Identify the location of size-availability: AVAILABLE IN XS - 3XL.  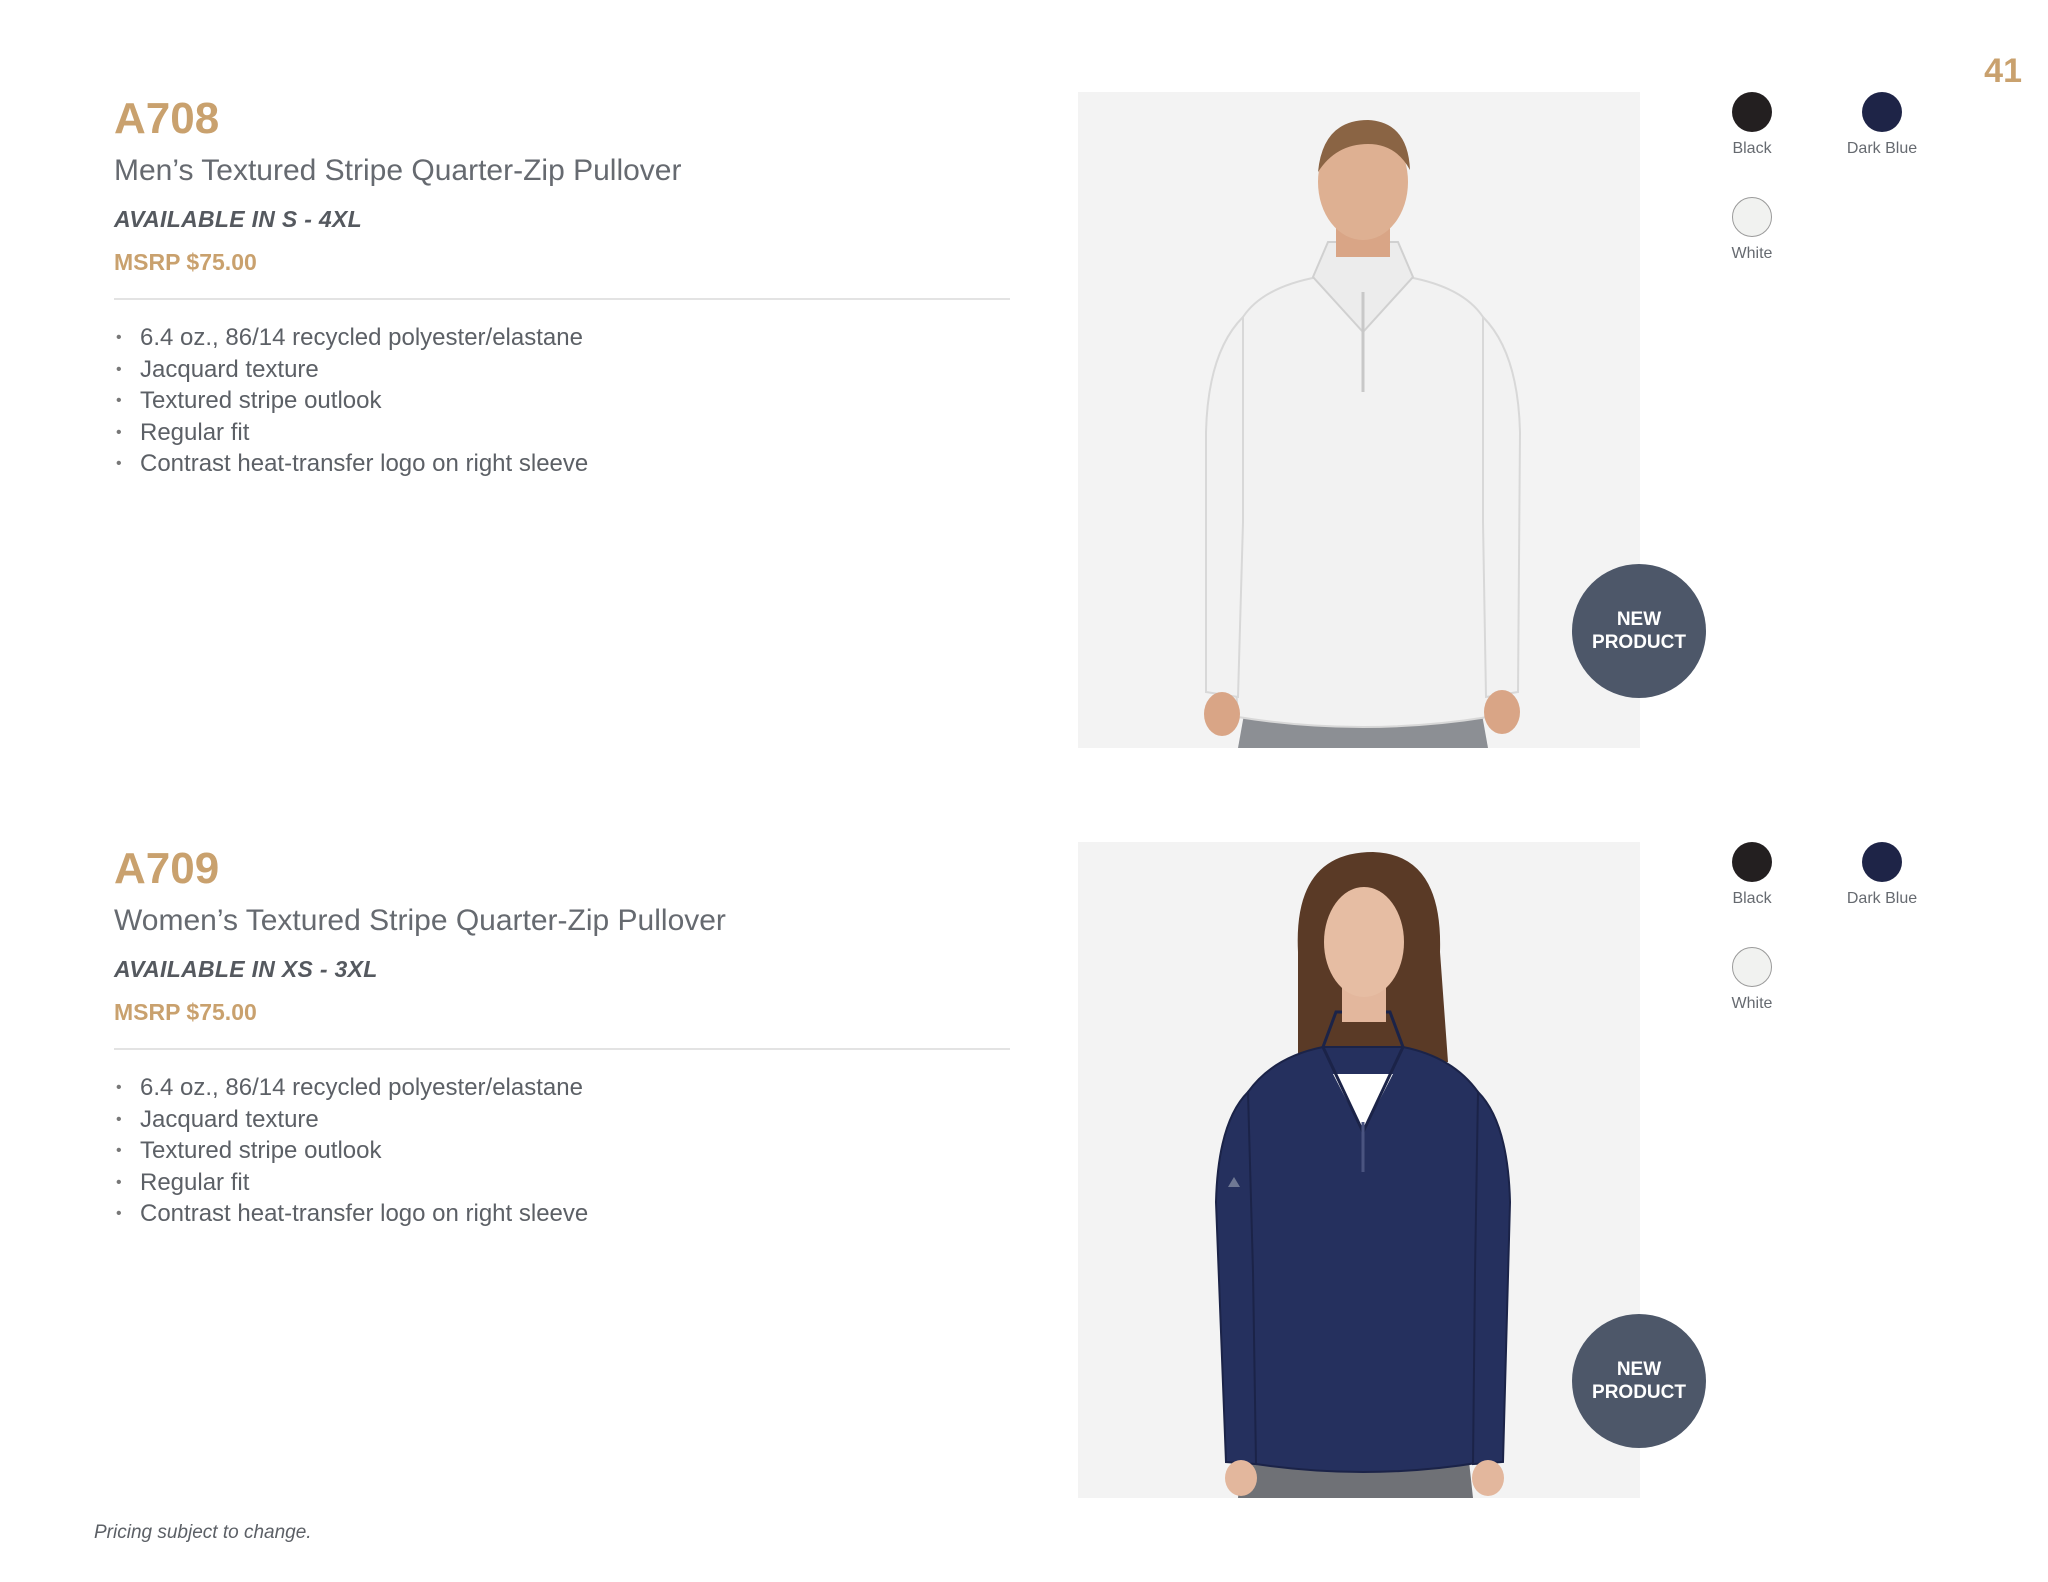
(246, 969).